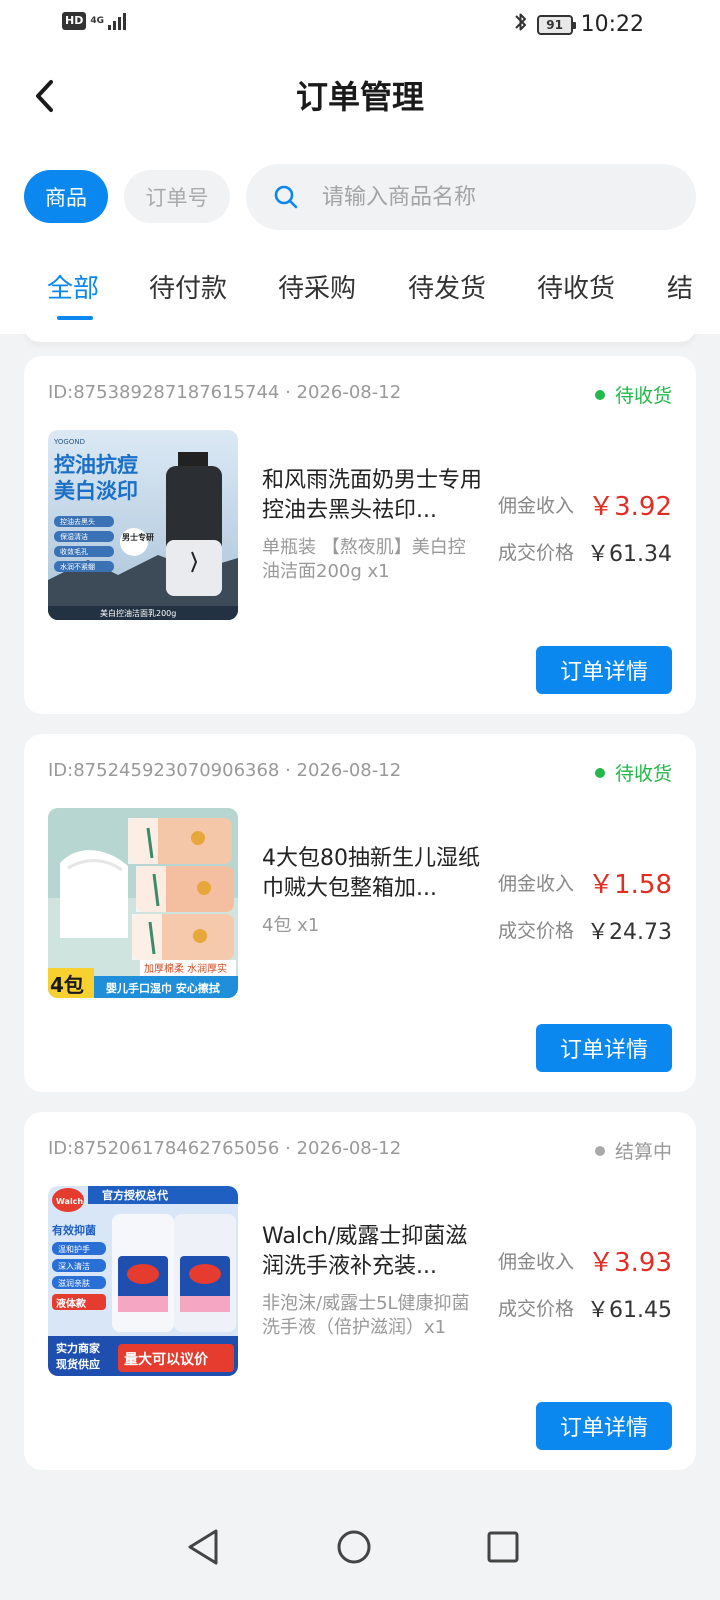  Describe the element at coordinates (225, 392) in the screenshot. I see `order-id-date: ID:875389287187615744 · 2026-08-12` at that location.